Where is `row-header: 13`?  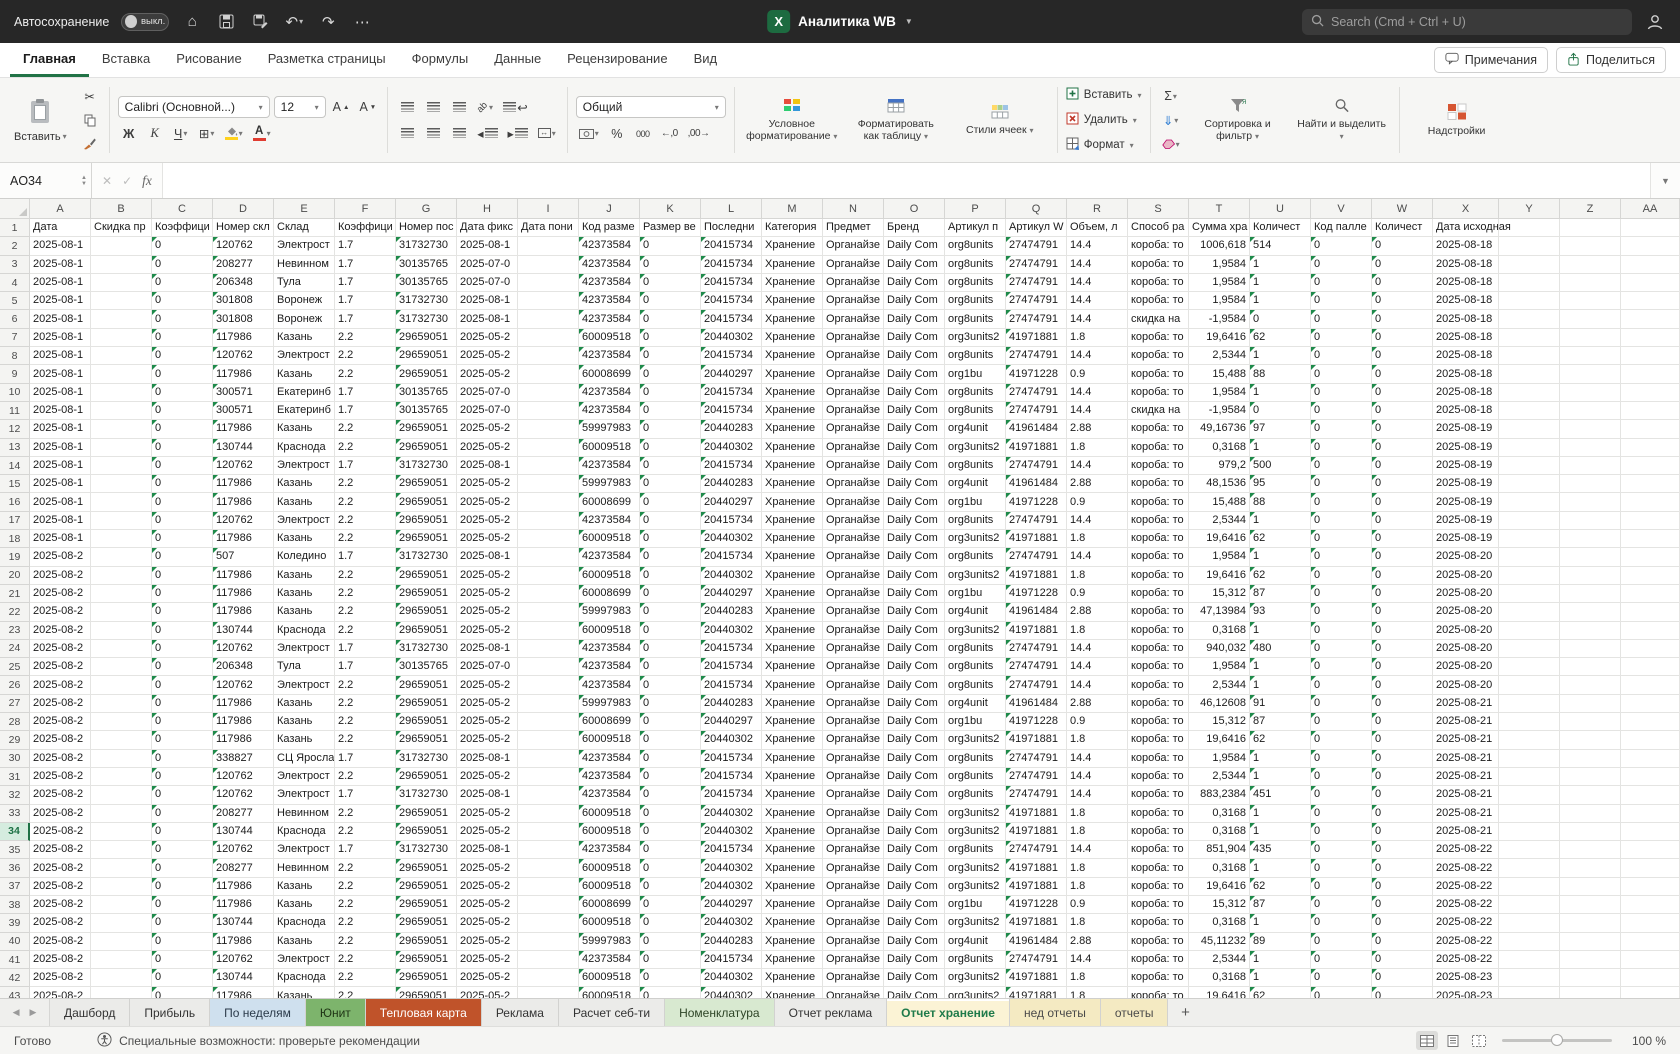
row-header: 13 is located at coordinates (15, 447).